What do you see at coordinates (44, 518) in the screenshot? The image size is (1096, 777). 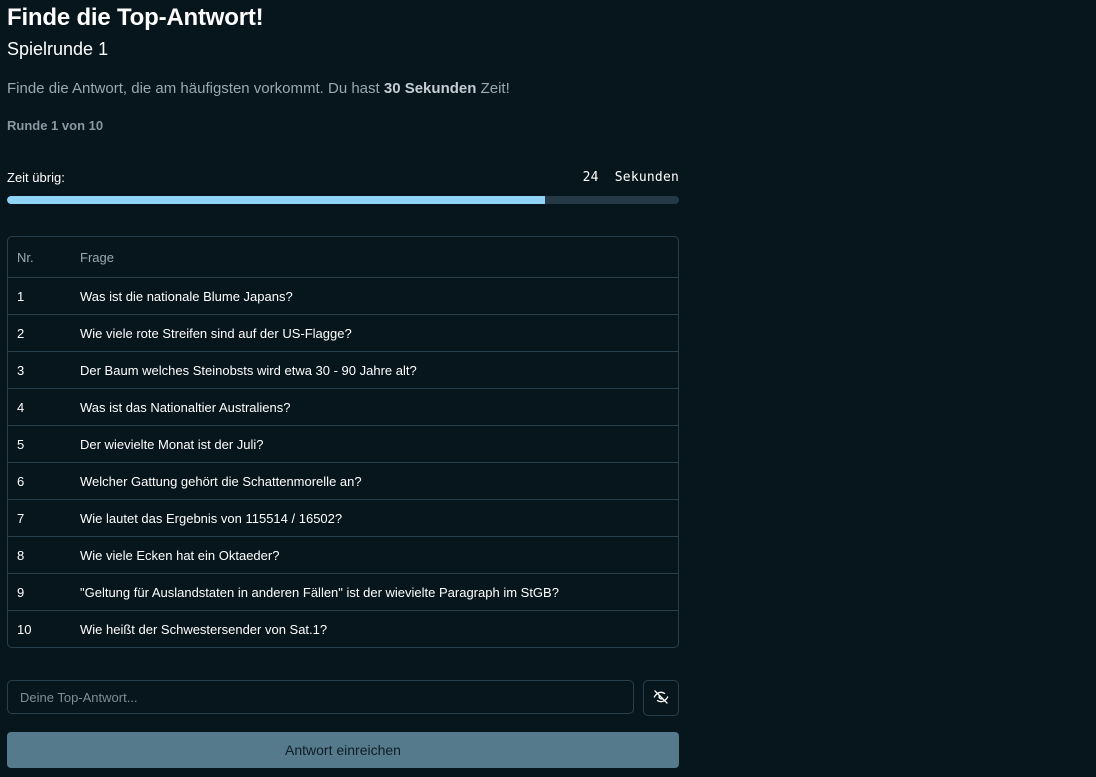 I see `question-number: 7` at bounding box center [44, 518].